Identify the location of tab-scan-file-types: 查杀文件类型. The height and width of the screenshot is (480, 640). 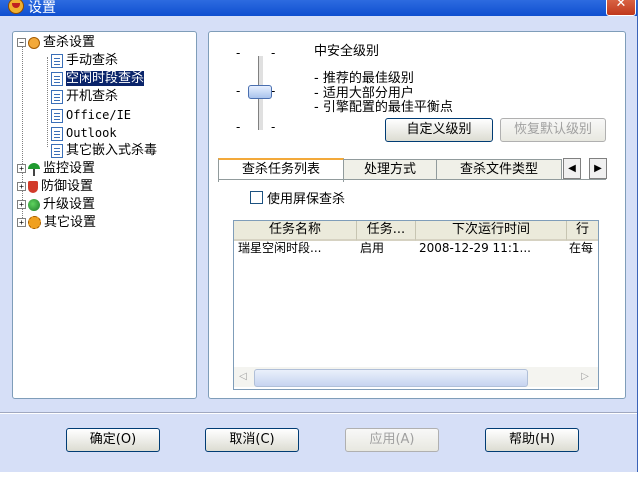
(499, 169).